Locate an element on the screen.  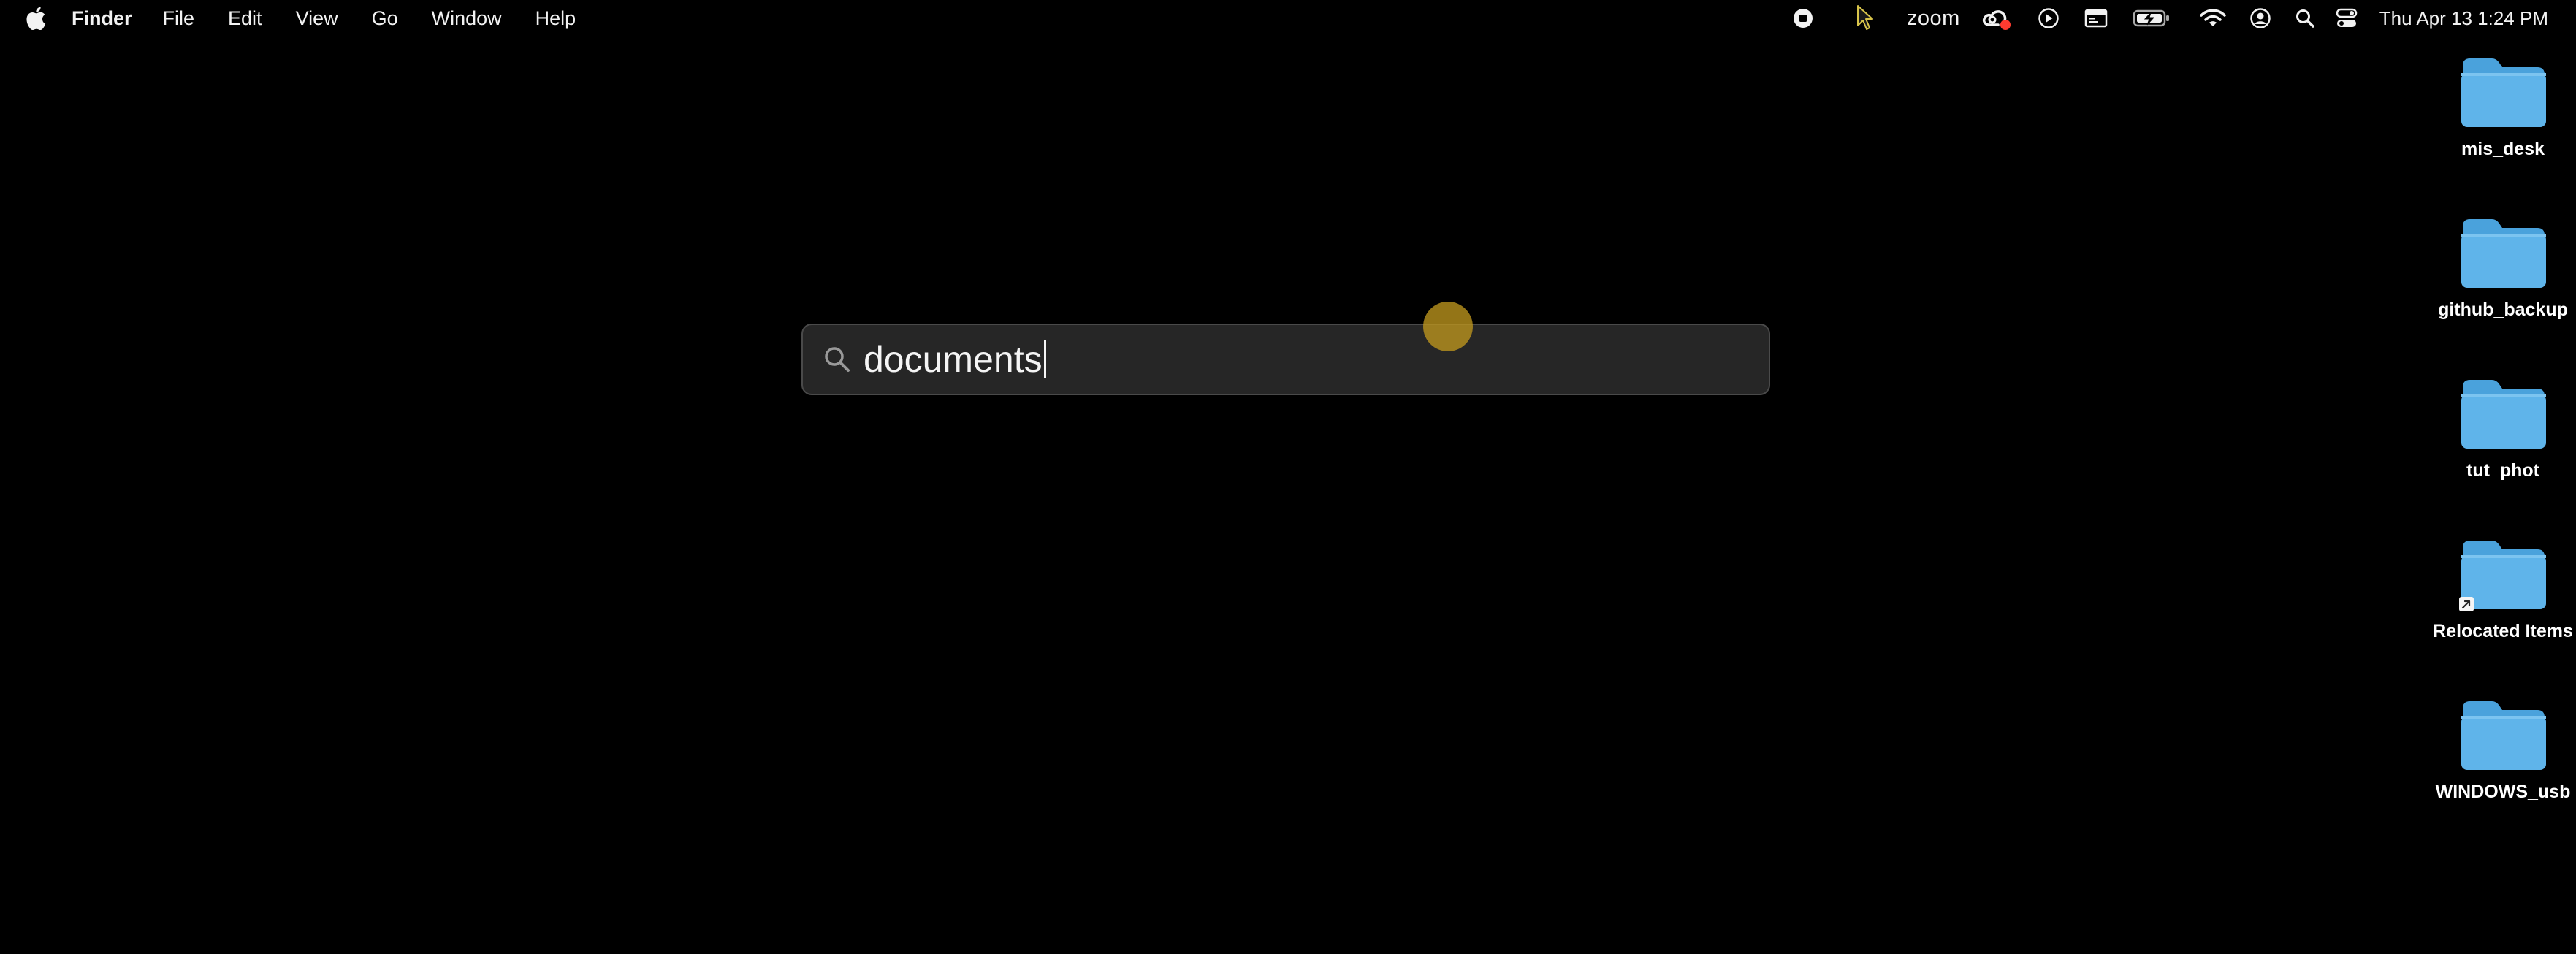
desktop-item-mis-desk: mis_desk is located at coordinates (2503, 105).